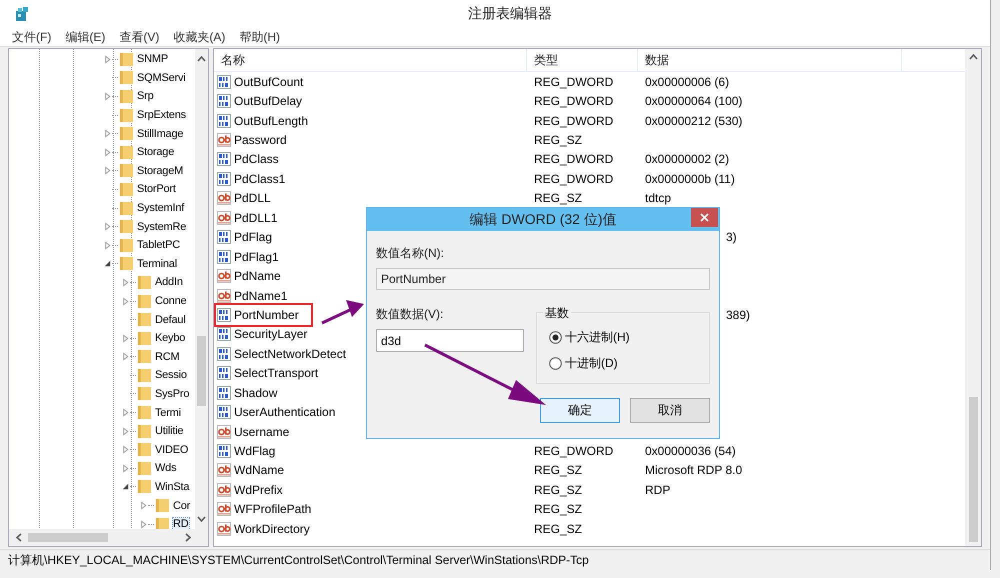 The image size is (1000, 578). Describe the element at coordinates (182, 505) in the screenshot. I see `tree-item: Cor` at that location.